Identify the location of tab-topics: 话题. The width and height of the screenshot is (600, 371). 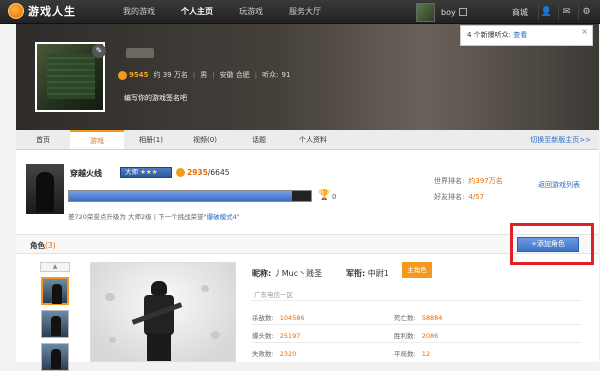
(259, 139).